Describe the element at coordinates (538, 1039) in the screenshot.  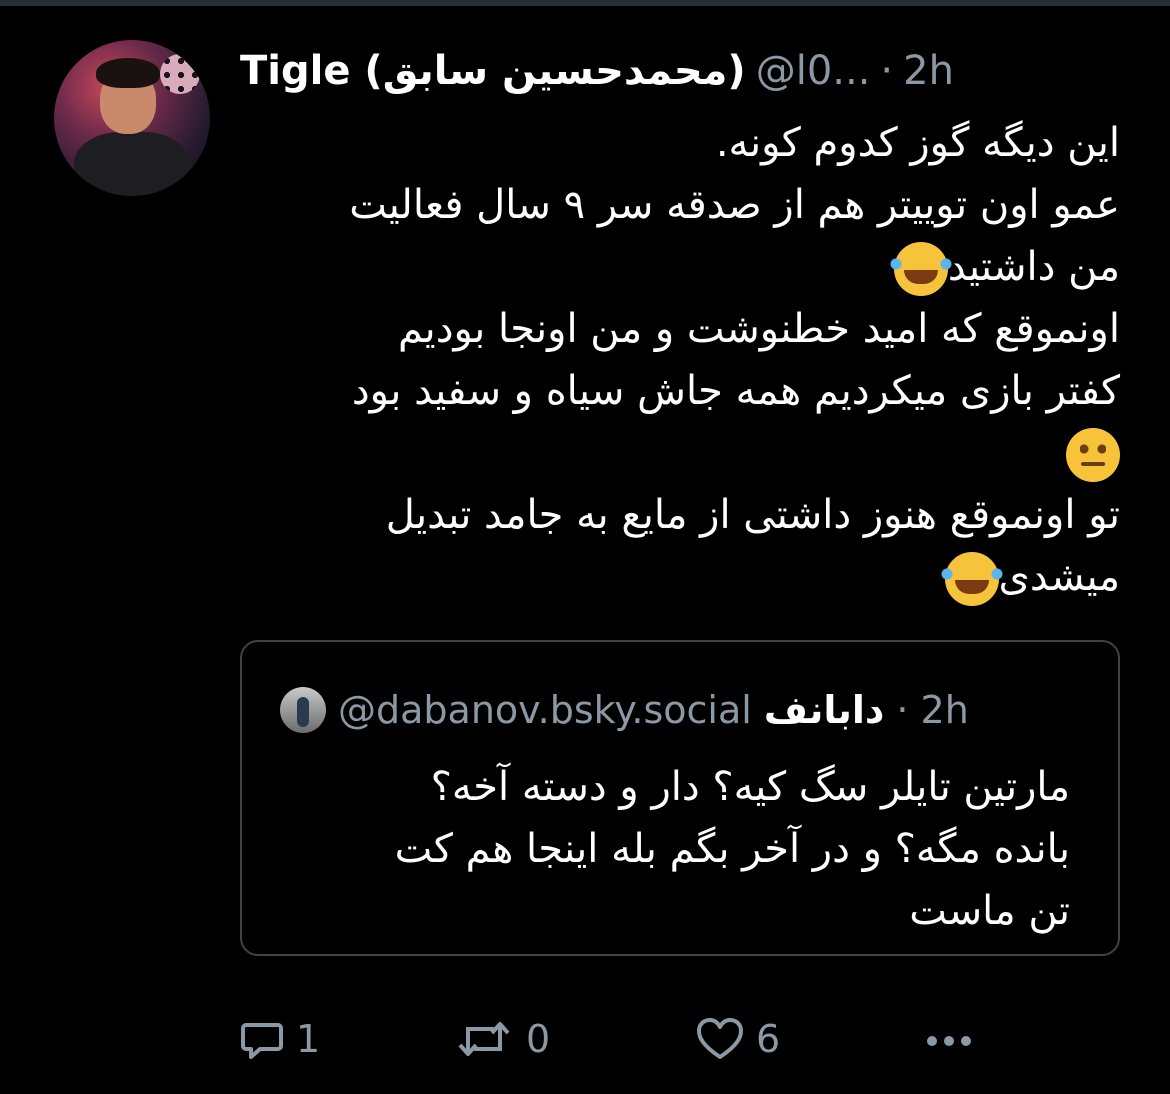
I see `repost-count: 0` at that location.